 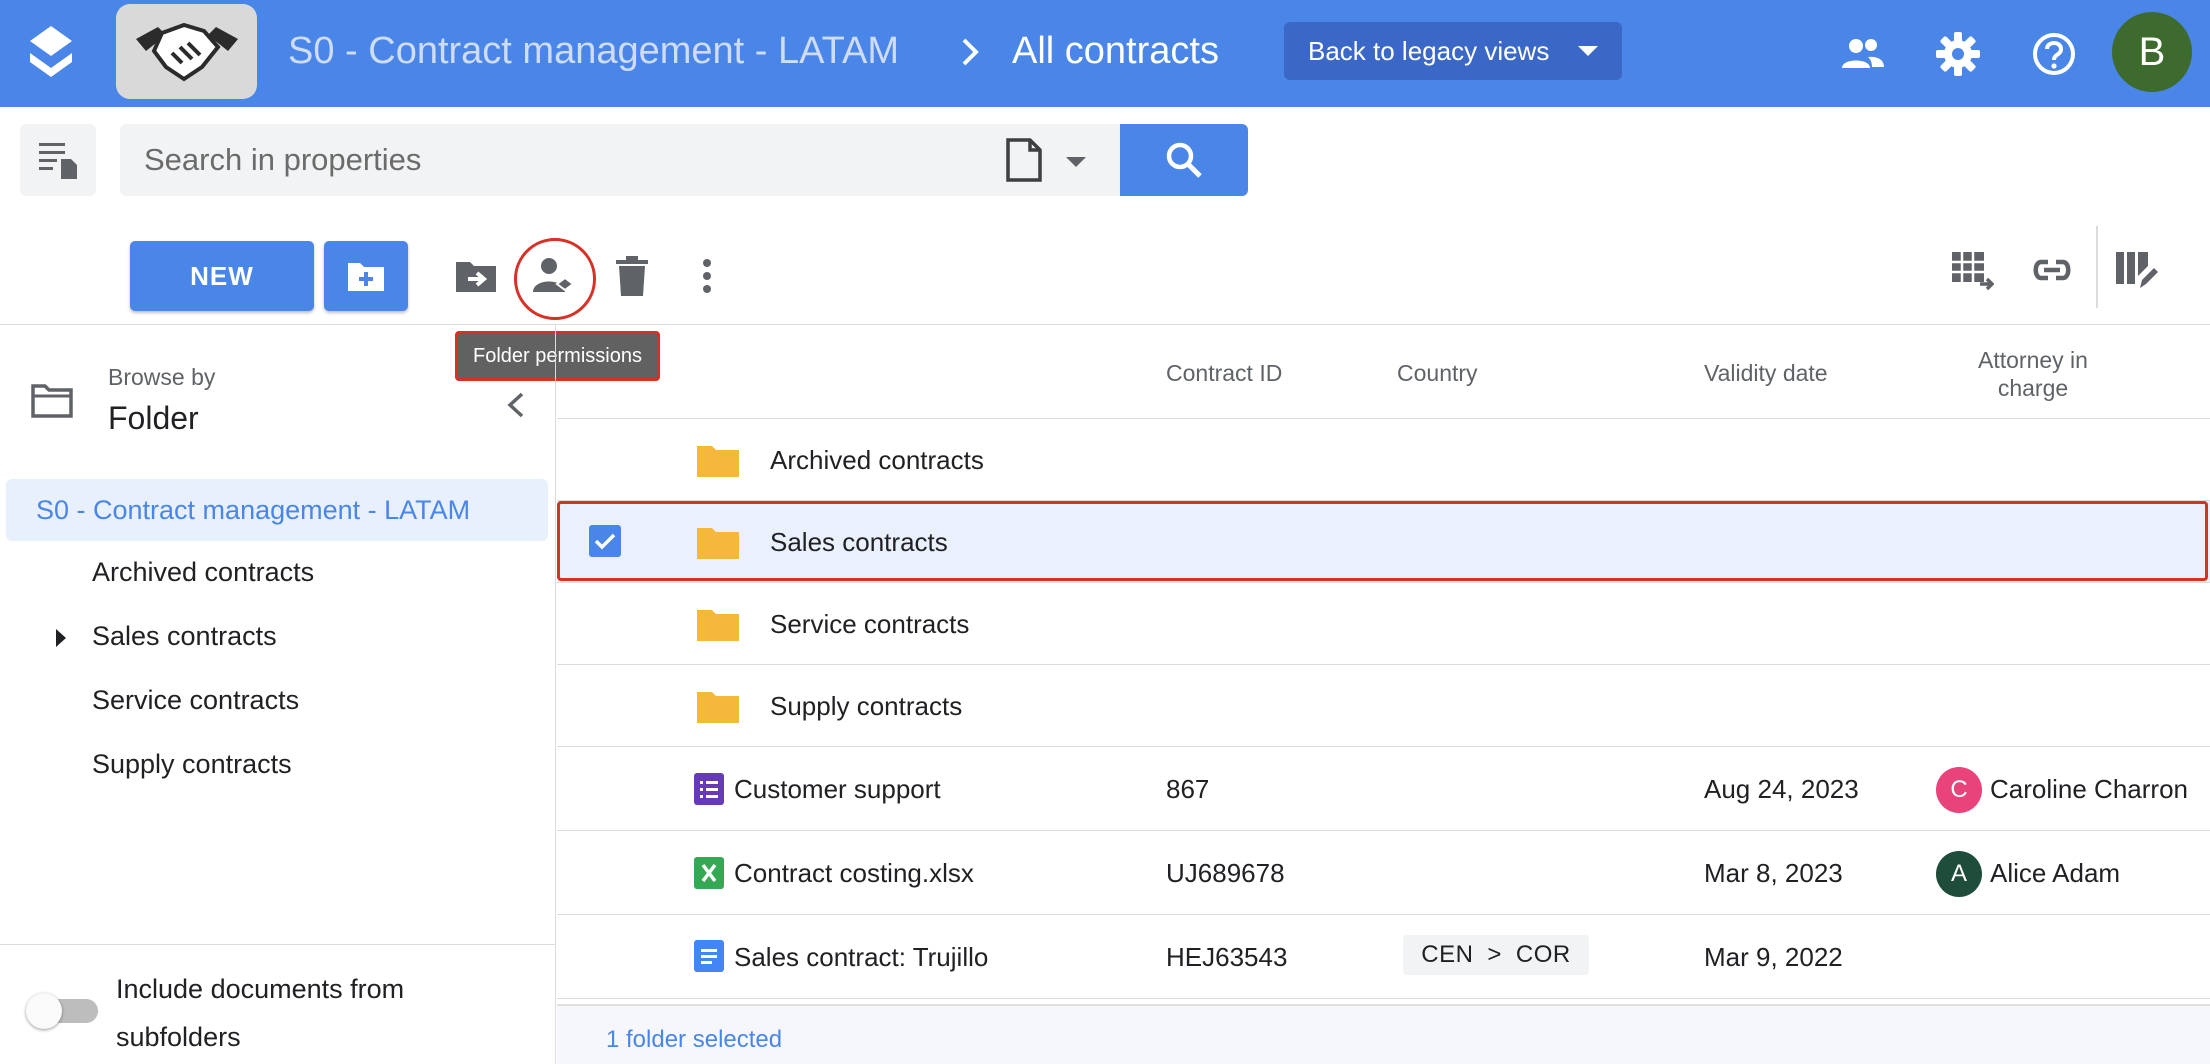 I want to click on create-folder-icon, so click(x=366, y=277).